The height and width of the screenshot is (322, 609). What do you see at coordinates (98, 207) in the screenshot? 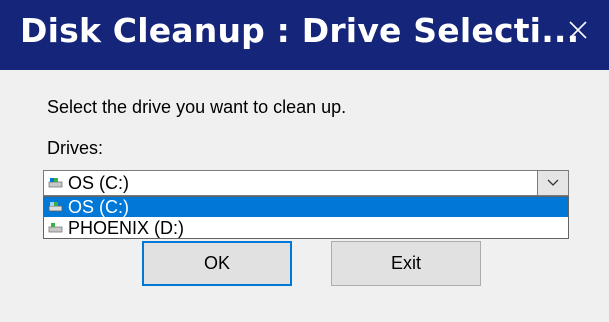
I see `drive-option-label: OS (C:)` at bounding box center [98, 207].